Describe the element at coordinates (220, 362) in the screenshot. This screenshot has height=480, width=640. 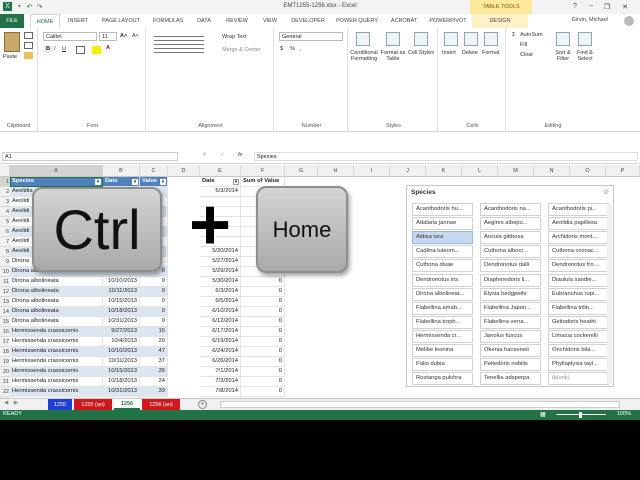
I see `pivot-cell-date: 6/26/2014` at that location.